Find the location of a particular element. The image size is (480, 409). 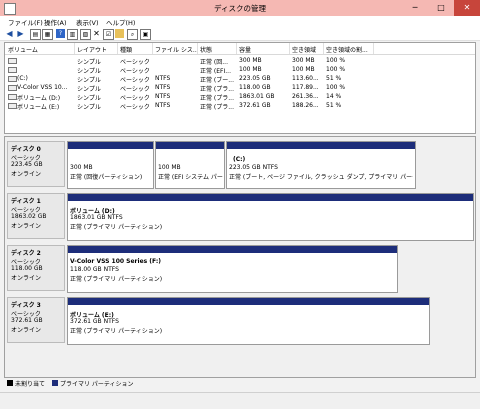

col-capacity: 容量 is located at coordinates (263, 49).